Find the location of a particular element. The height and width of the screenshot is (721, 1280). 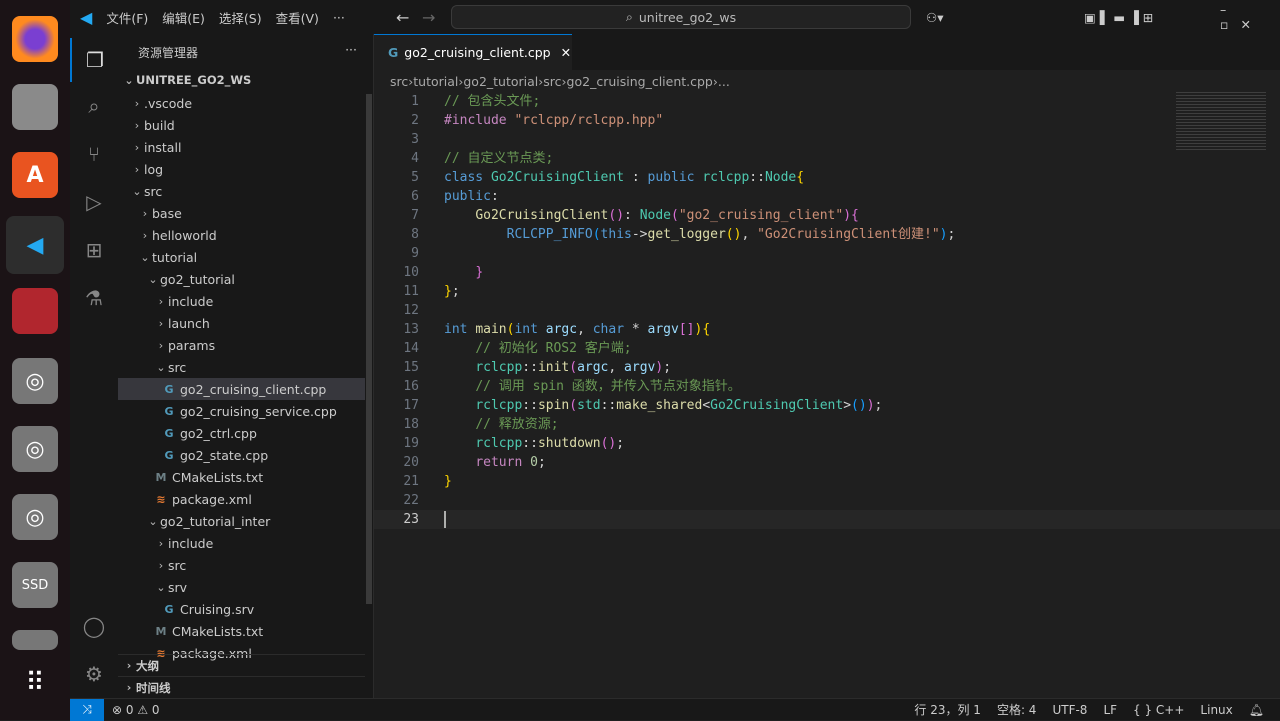

code-line: 13 int main(int argc, char * argv[]){ is located at coordinates (827, 329).